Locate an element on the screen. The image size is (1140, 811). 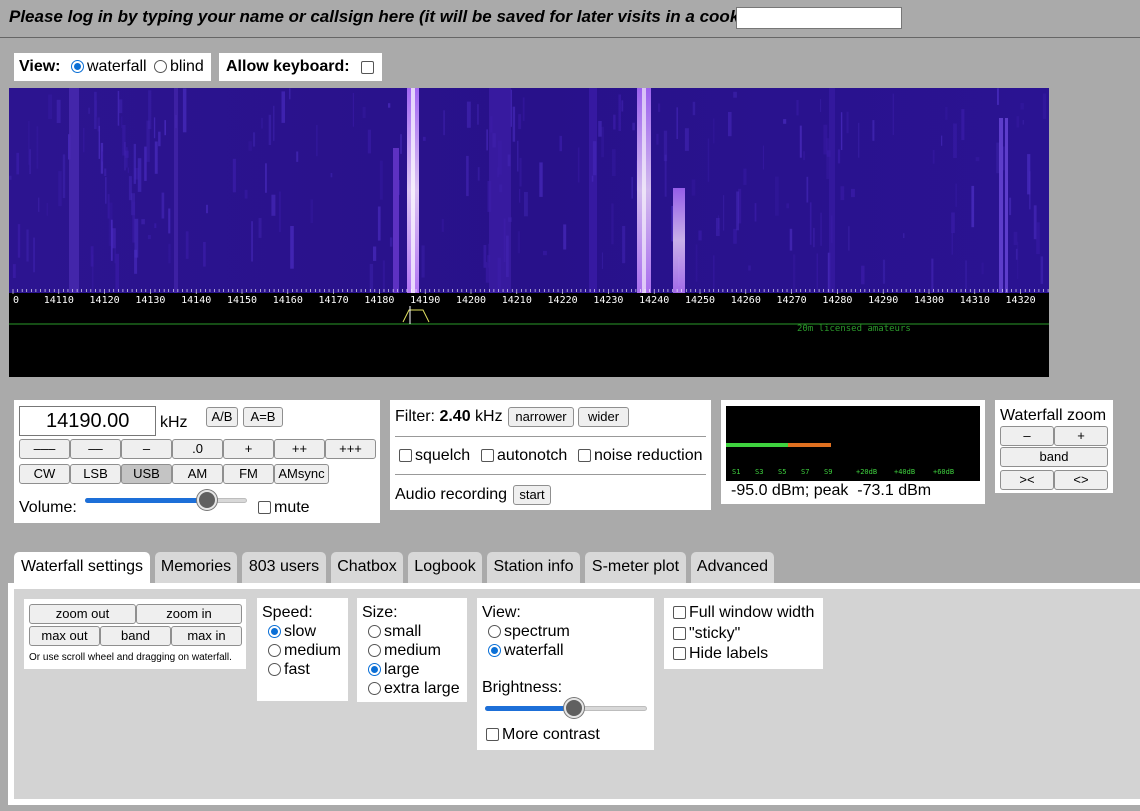
noise-reduction-checkbox: noise reduction is located at coordinates (640, 456).